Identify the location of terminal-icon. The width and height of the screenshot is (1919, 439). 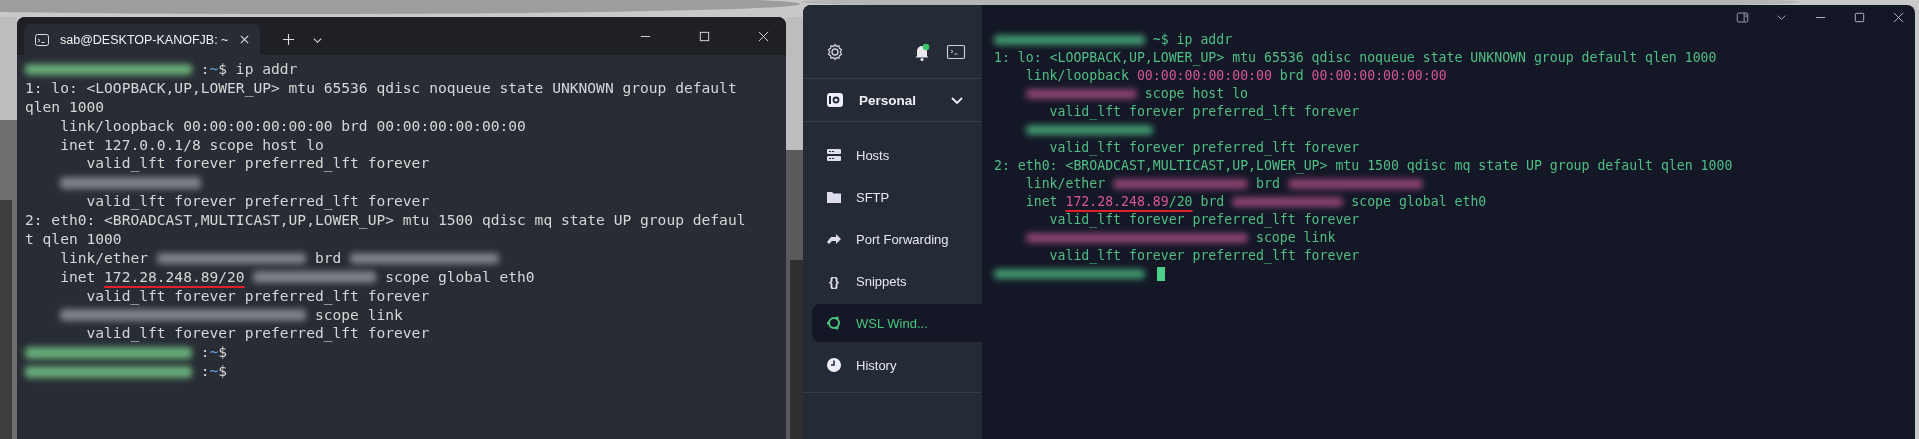
(42, 39).